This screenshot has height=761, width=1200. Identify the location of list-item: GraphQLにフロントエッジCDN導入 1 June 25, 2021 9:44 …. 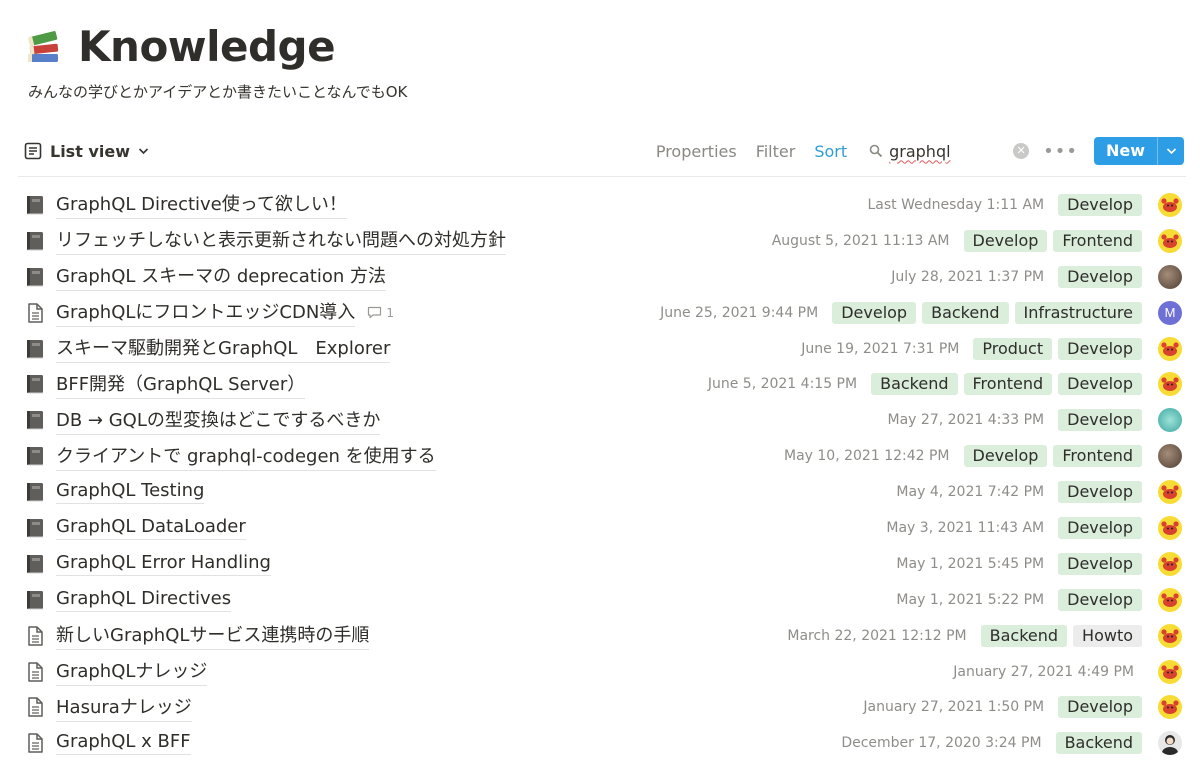
(602, 313).